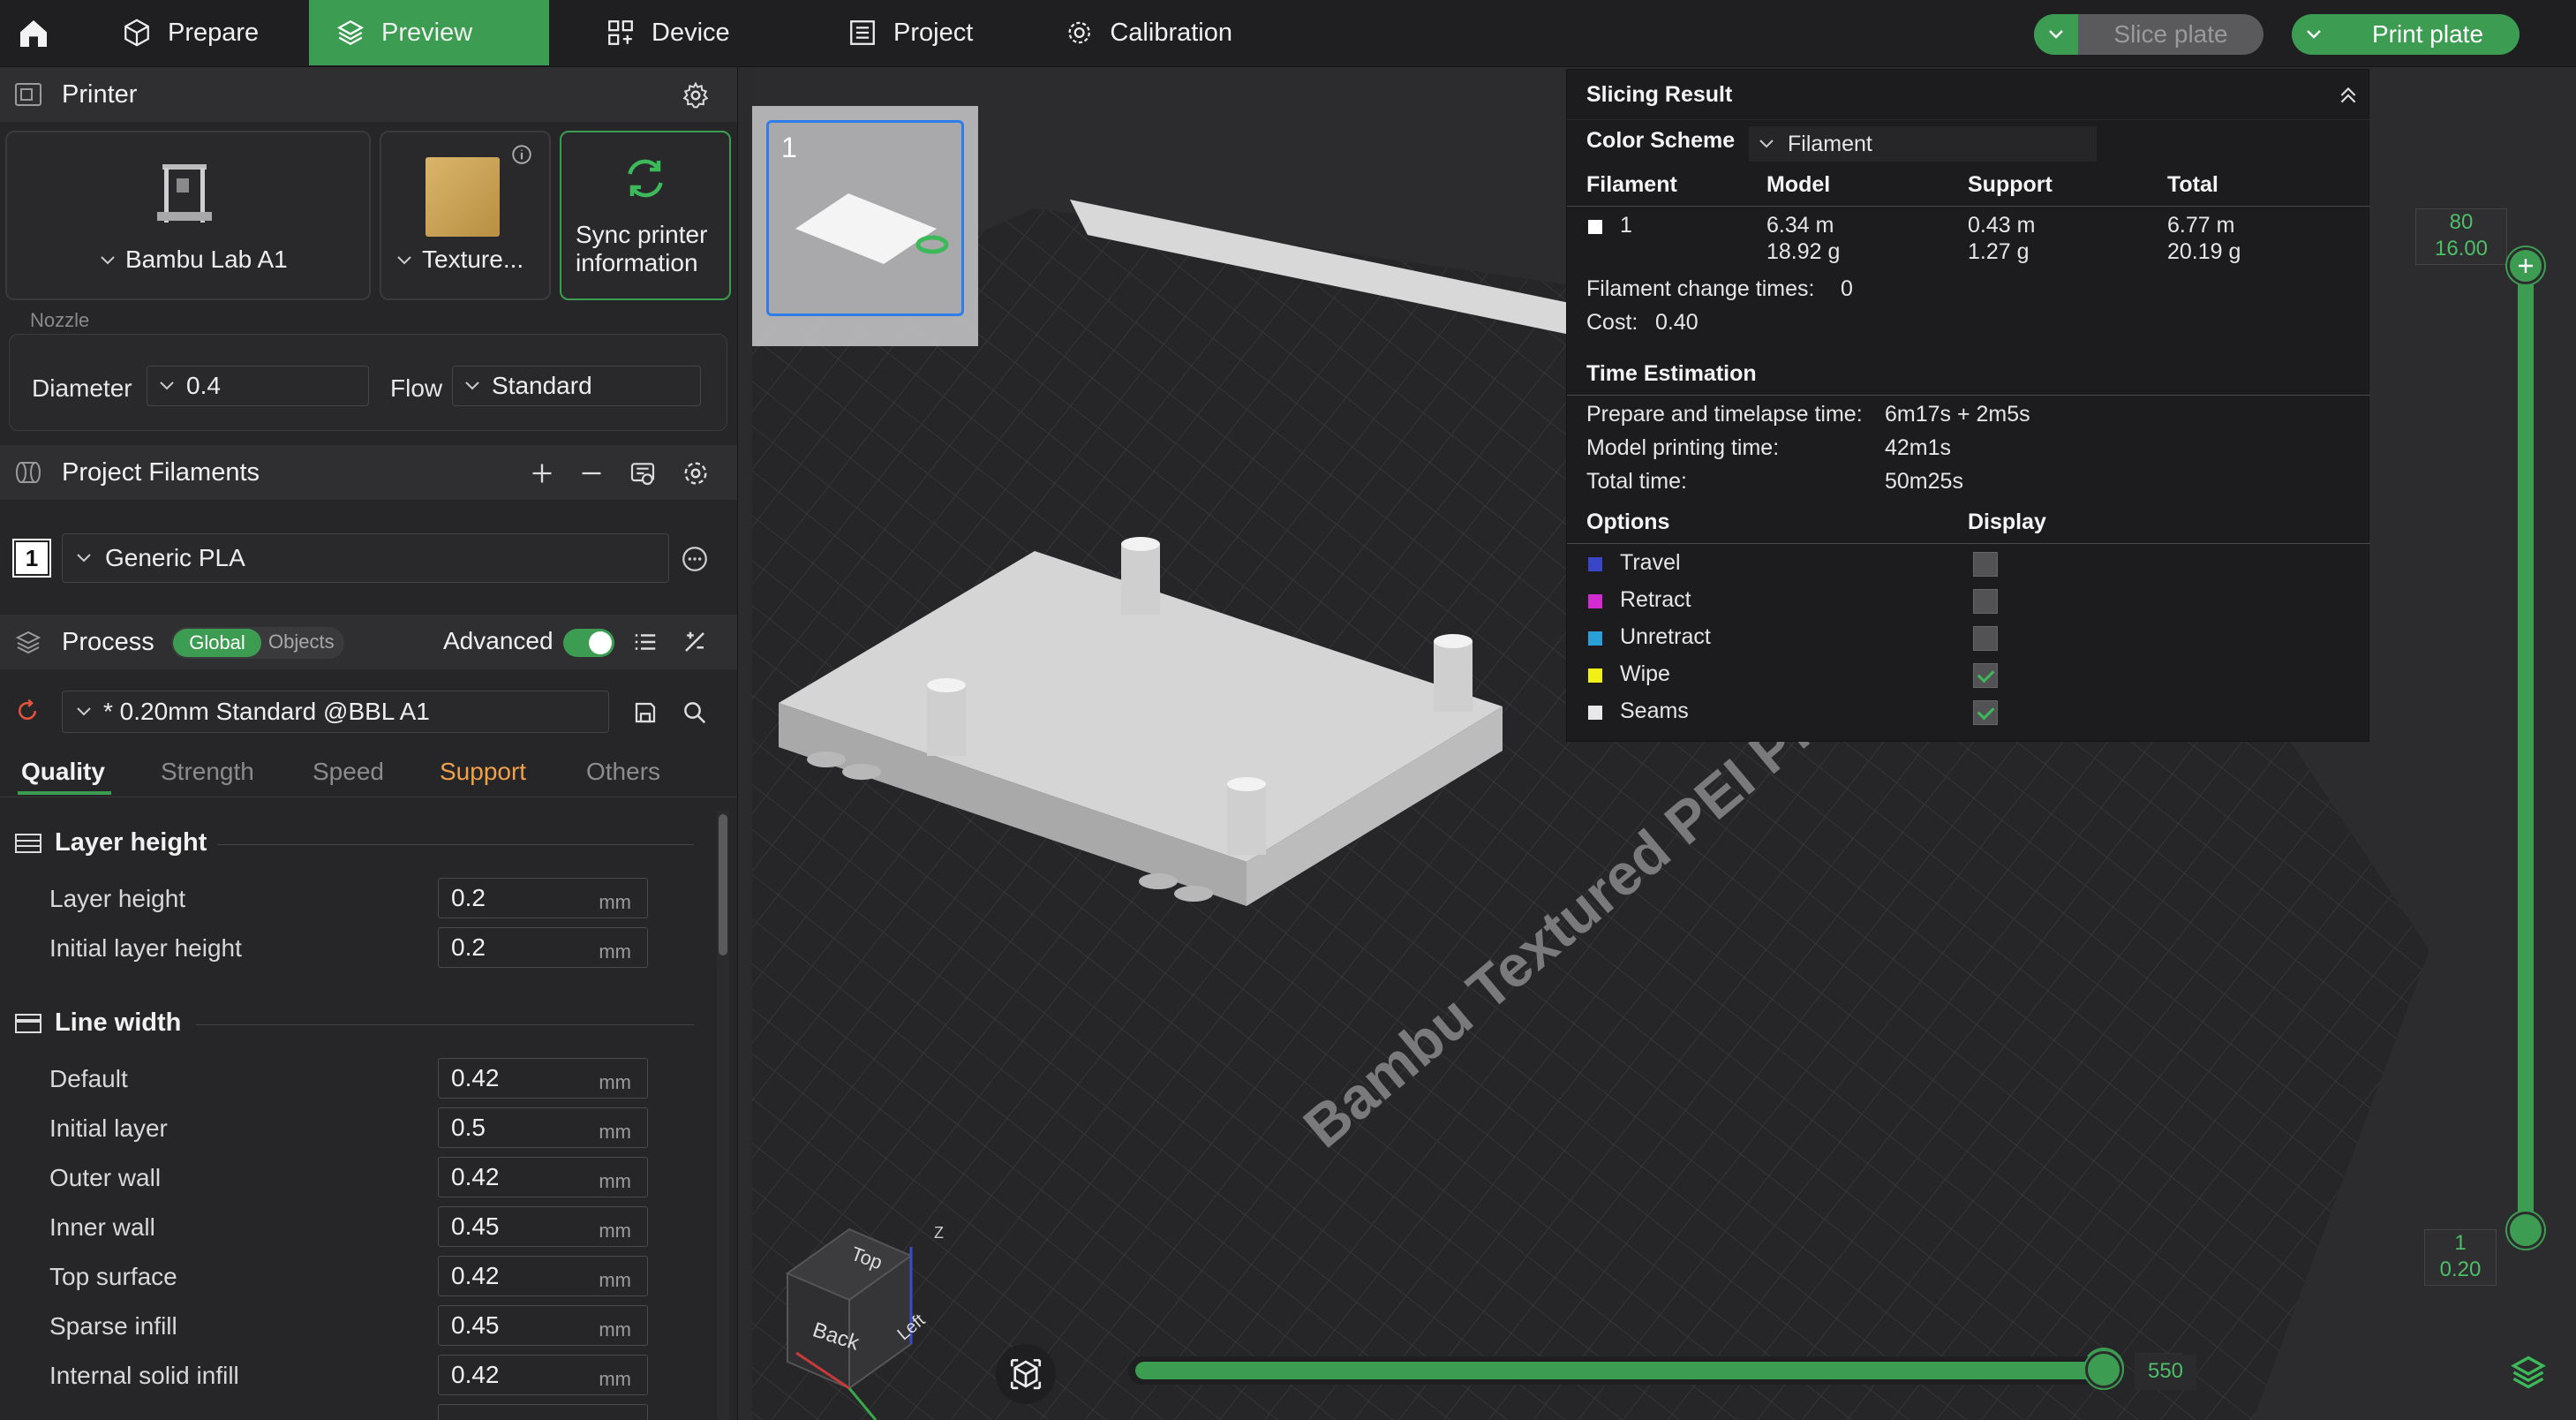  Describe the element at coordinates (1986, 712) in the screenshot. I see `seams-display-checkbox` at that location.